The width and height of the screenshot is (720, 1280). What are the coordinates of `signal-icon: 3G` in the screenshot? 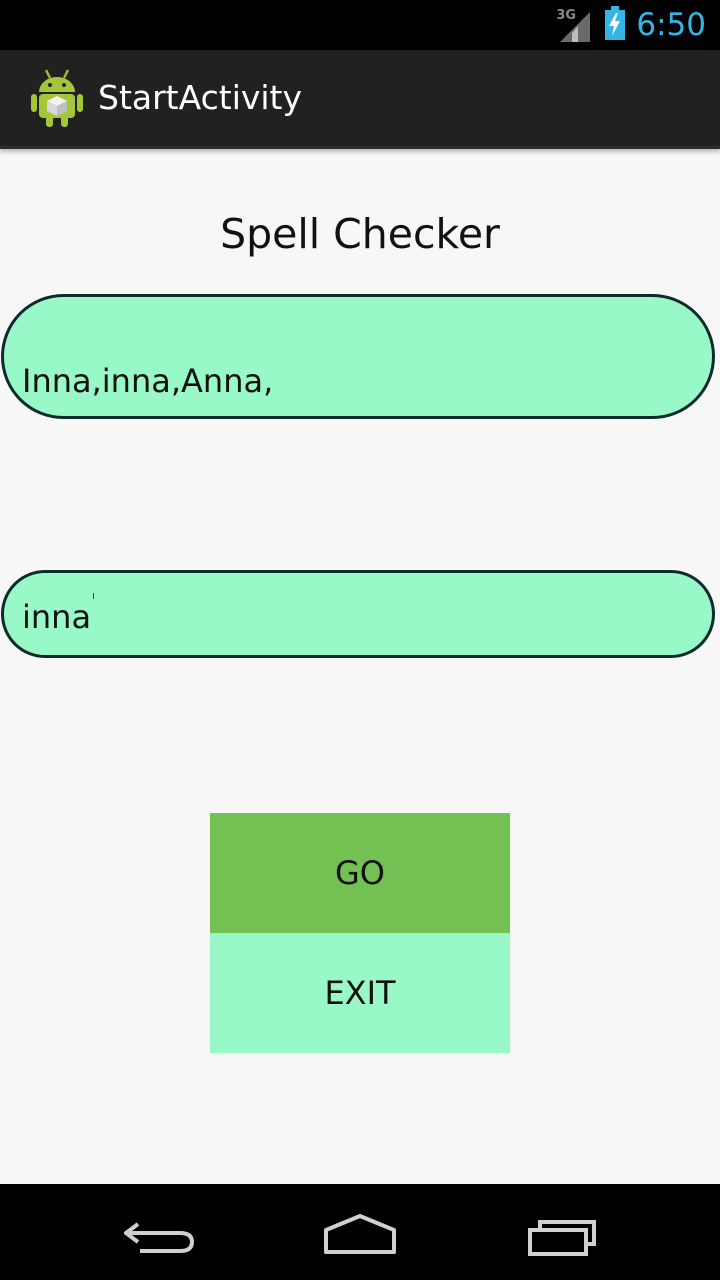 It's located at (575, 25).